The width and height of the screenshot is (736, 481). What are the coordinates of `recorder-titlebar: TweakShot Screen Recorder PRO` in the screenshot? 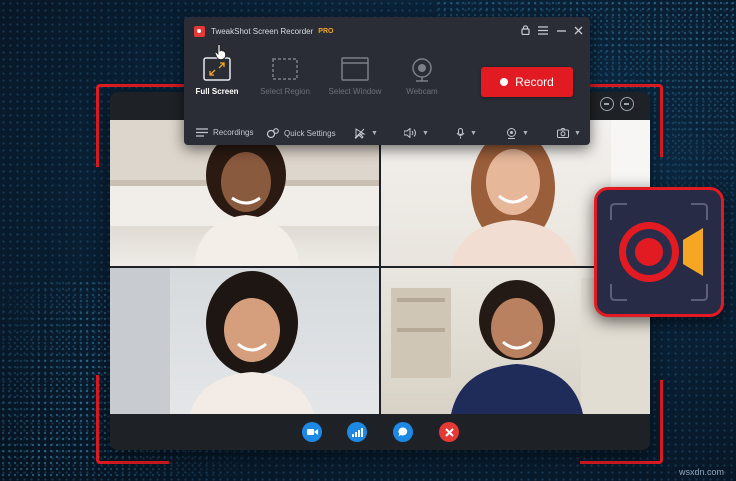 It's located at (263, 31).